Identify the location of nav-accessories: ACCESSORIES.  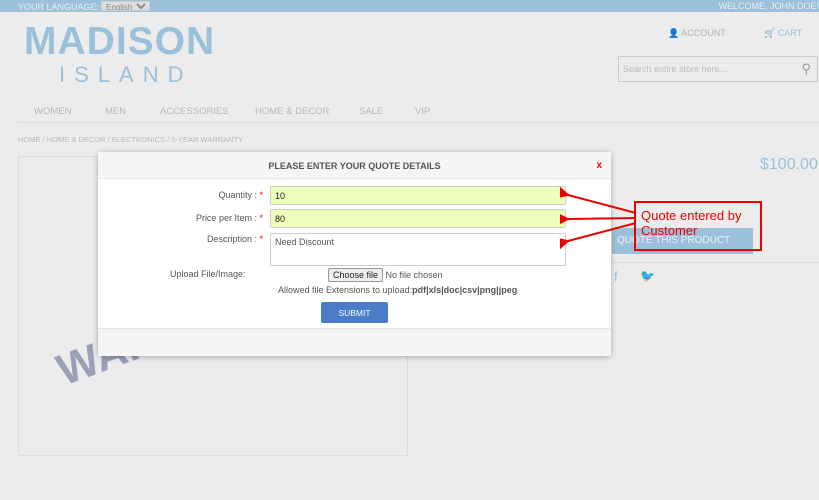
(194, 111).